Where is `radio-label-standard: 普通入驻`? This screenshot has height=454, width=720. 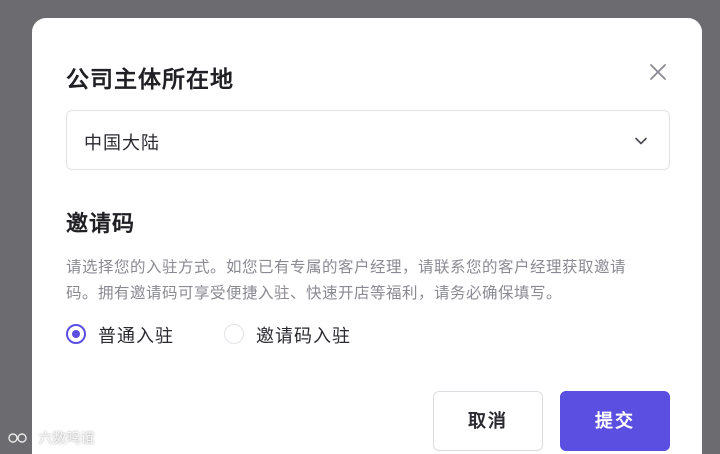 radio-label-standard: 普通入驻 is located at coordinates (136, 336).